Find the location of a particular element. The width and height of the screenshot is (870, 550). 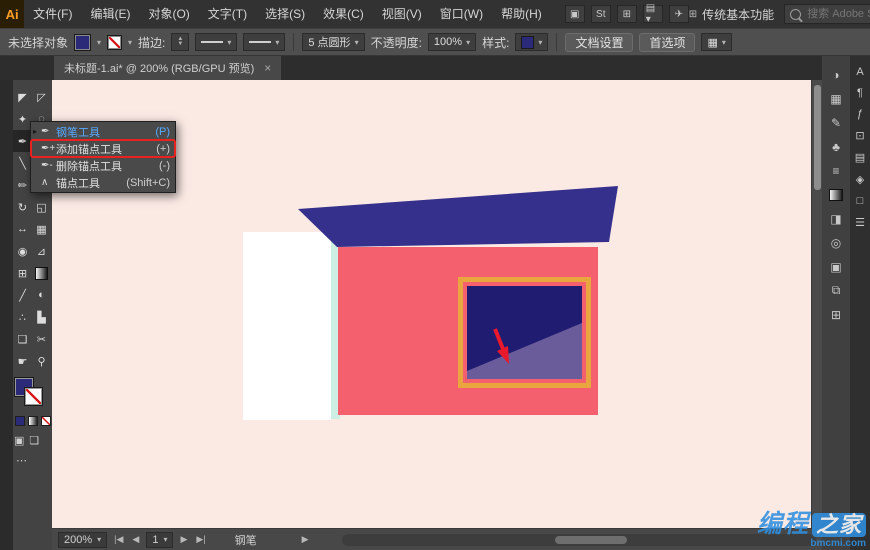

appearance-panel-icon: ◎ is located at coordinates (836, 242).